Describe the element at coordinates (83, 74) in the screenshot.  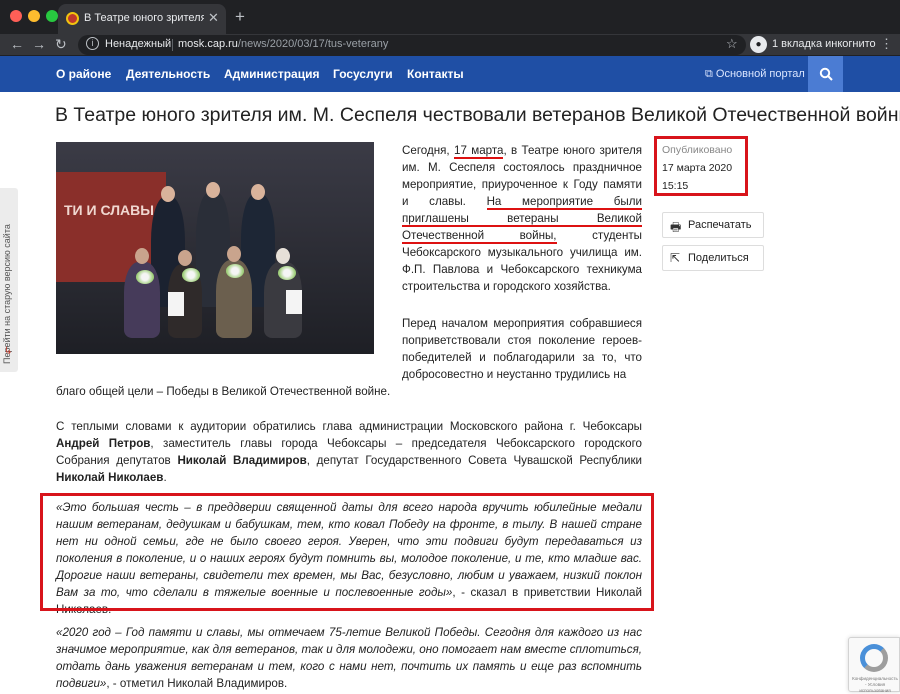
I see `nav-item-about: О районе` at that location.